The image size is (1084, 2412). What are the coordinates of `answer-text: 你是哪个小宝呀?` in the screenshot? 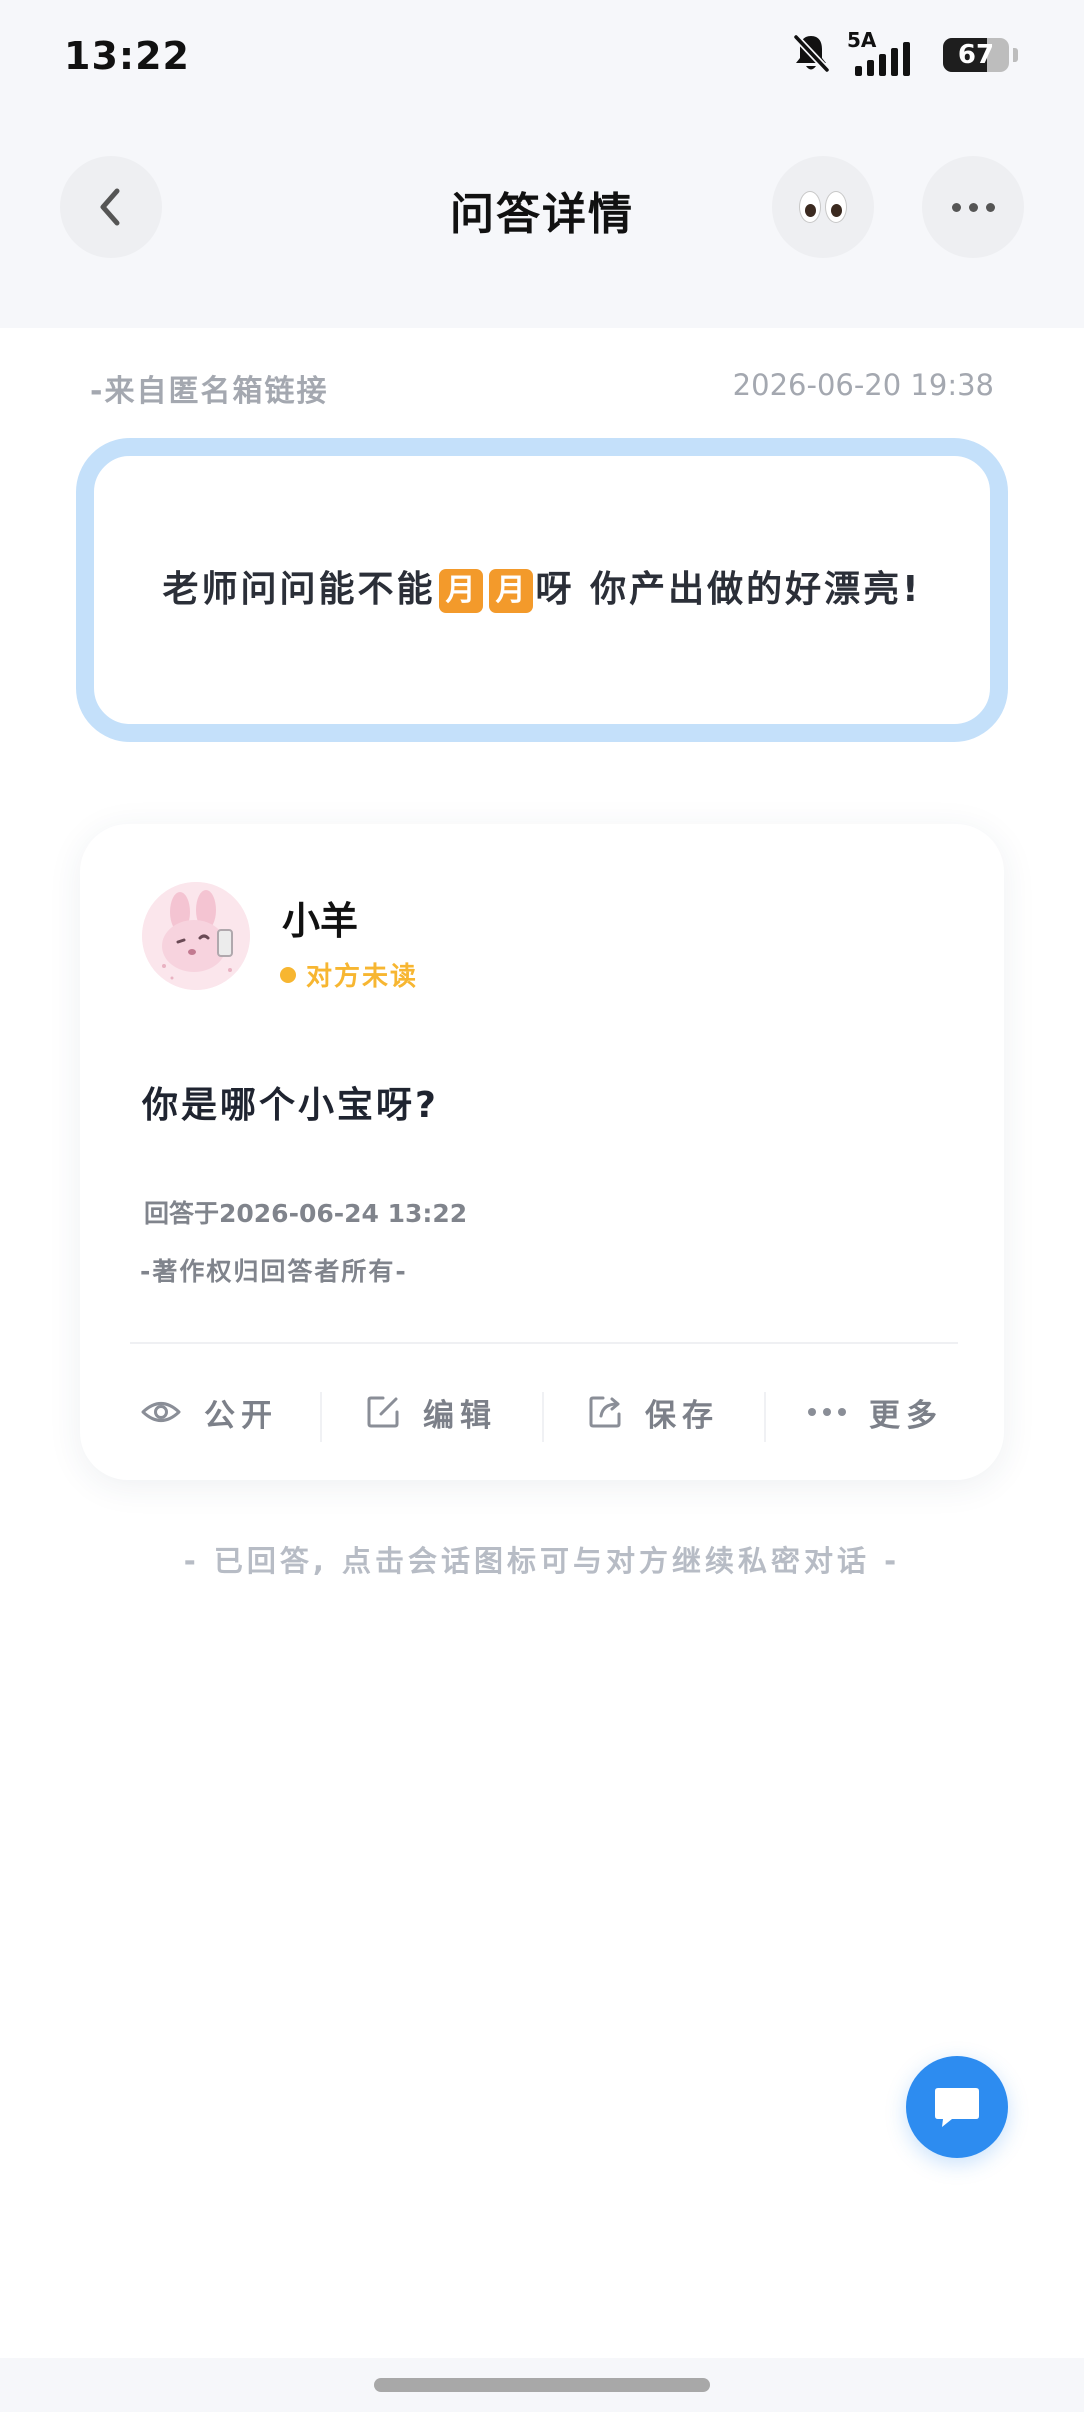 It's located at (290, 1105).